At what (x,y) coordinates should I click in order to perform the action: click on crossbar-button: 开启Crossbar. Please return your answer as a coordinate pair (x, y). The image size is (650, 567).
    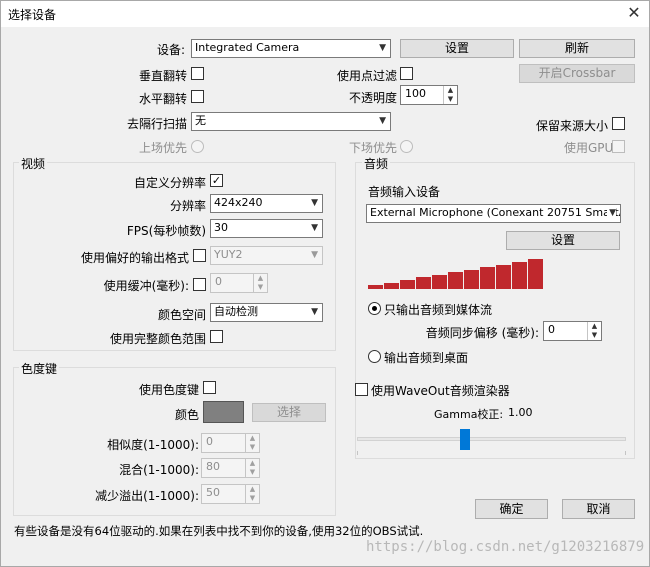
    Looking at the image, I should click on (577, 73).